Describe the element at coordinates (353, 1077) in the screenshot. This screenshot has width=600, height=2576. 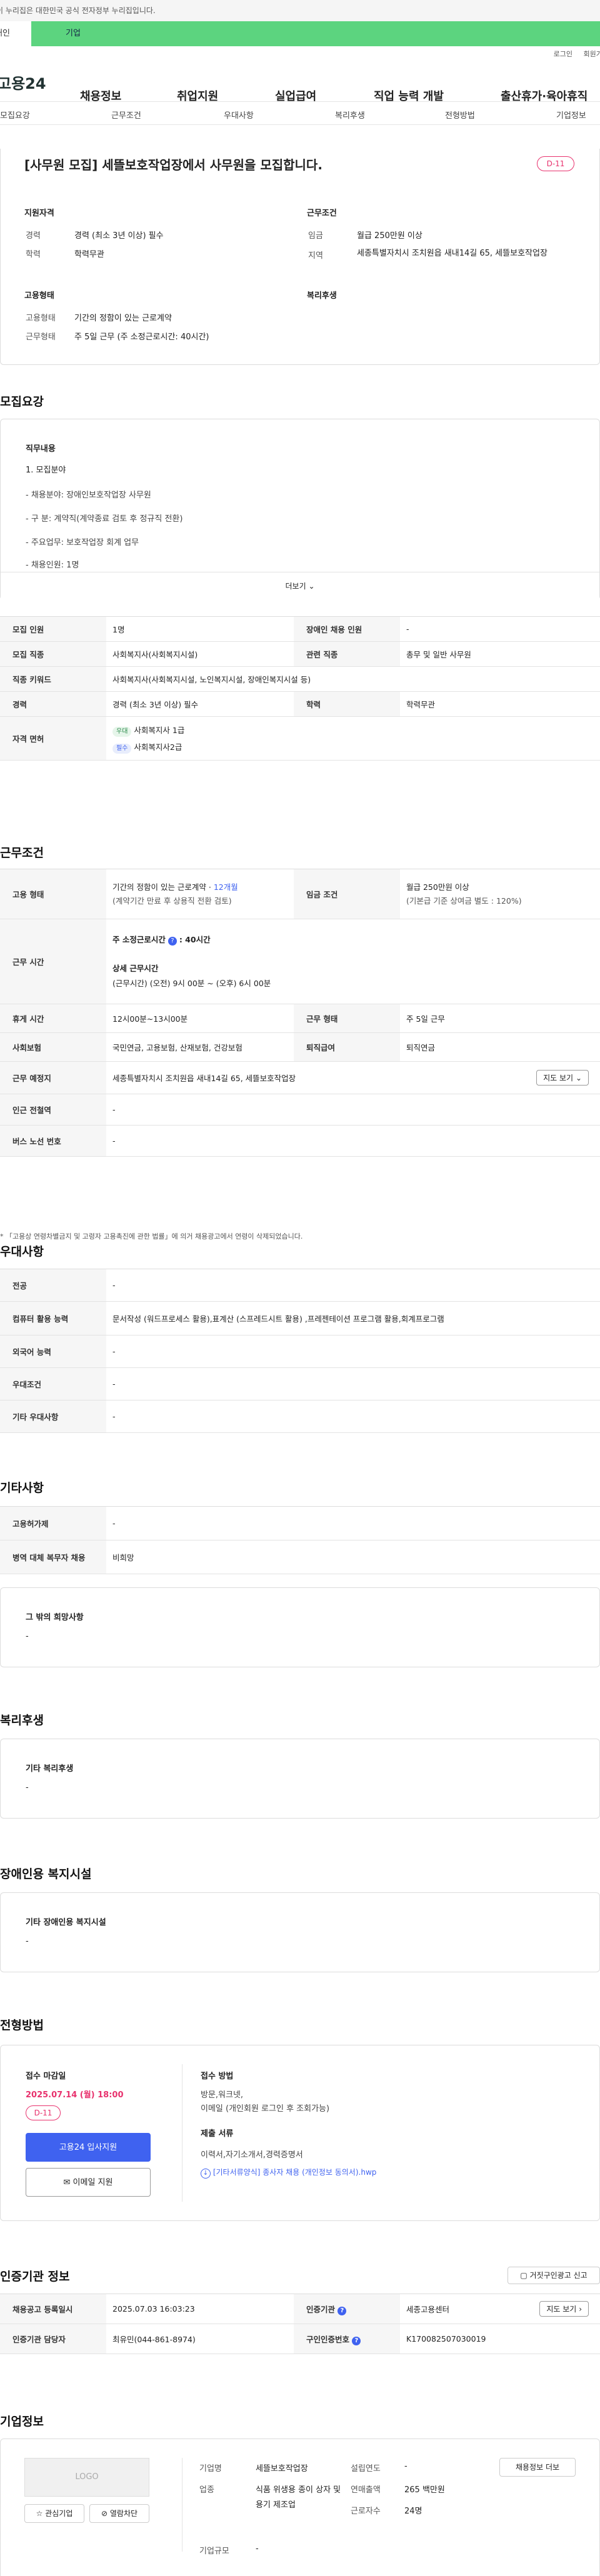
I see `row-value: 세종특별자치시 조치원읍 새내14길 65, 세뜰보호작업장 지도 보기 ⌄` at that location.